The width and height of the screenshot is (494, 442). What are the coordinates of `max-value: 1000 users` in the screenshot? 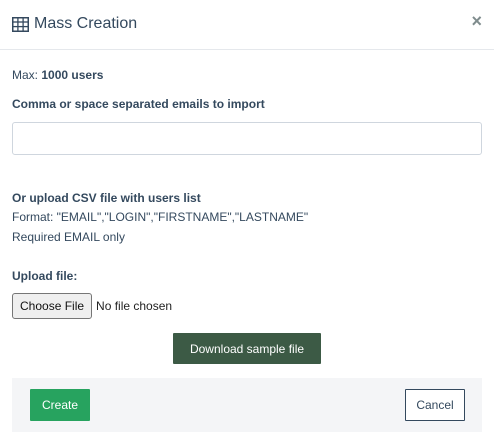 It's located at (72, 75).